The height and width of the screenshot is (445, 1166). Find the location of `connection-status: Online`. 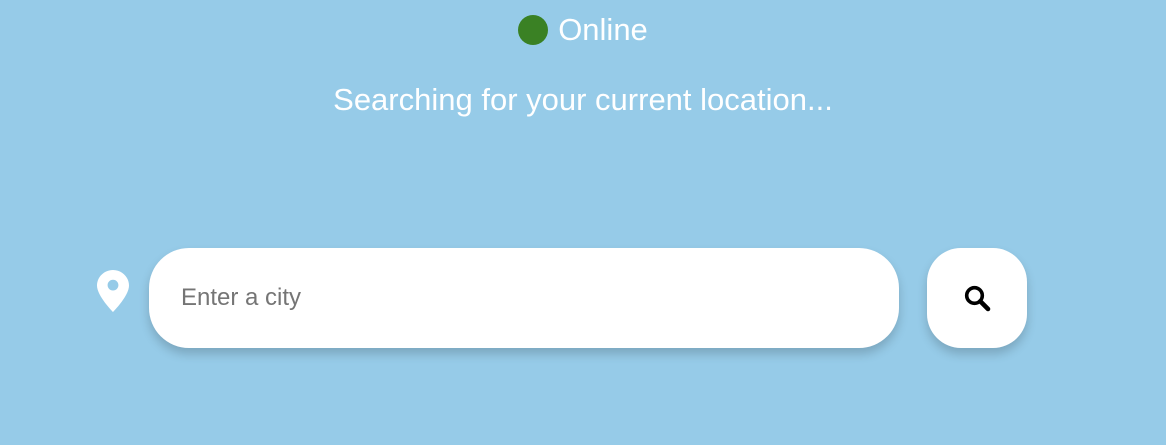

connection-status: Online is located at coordinates (583, 30).